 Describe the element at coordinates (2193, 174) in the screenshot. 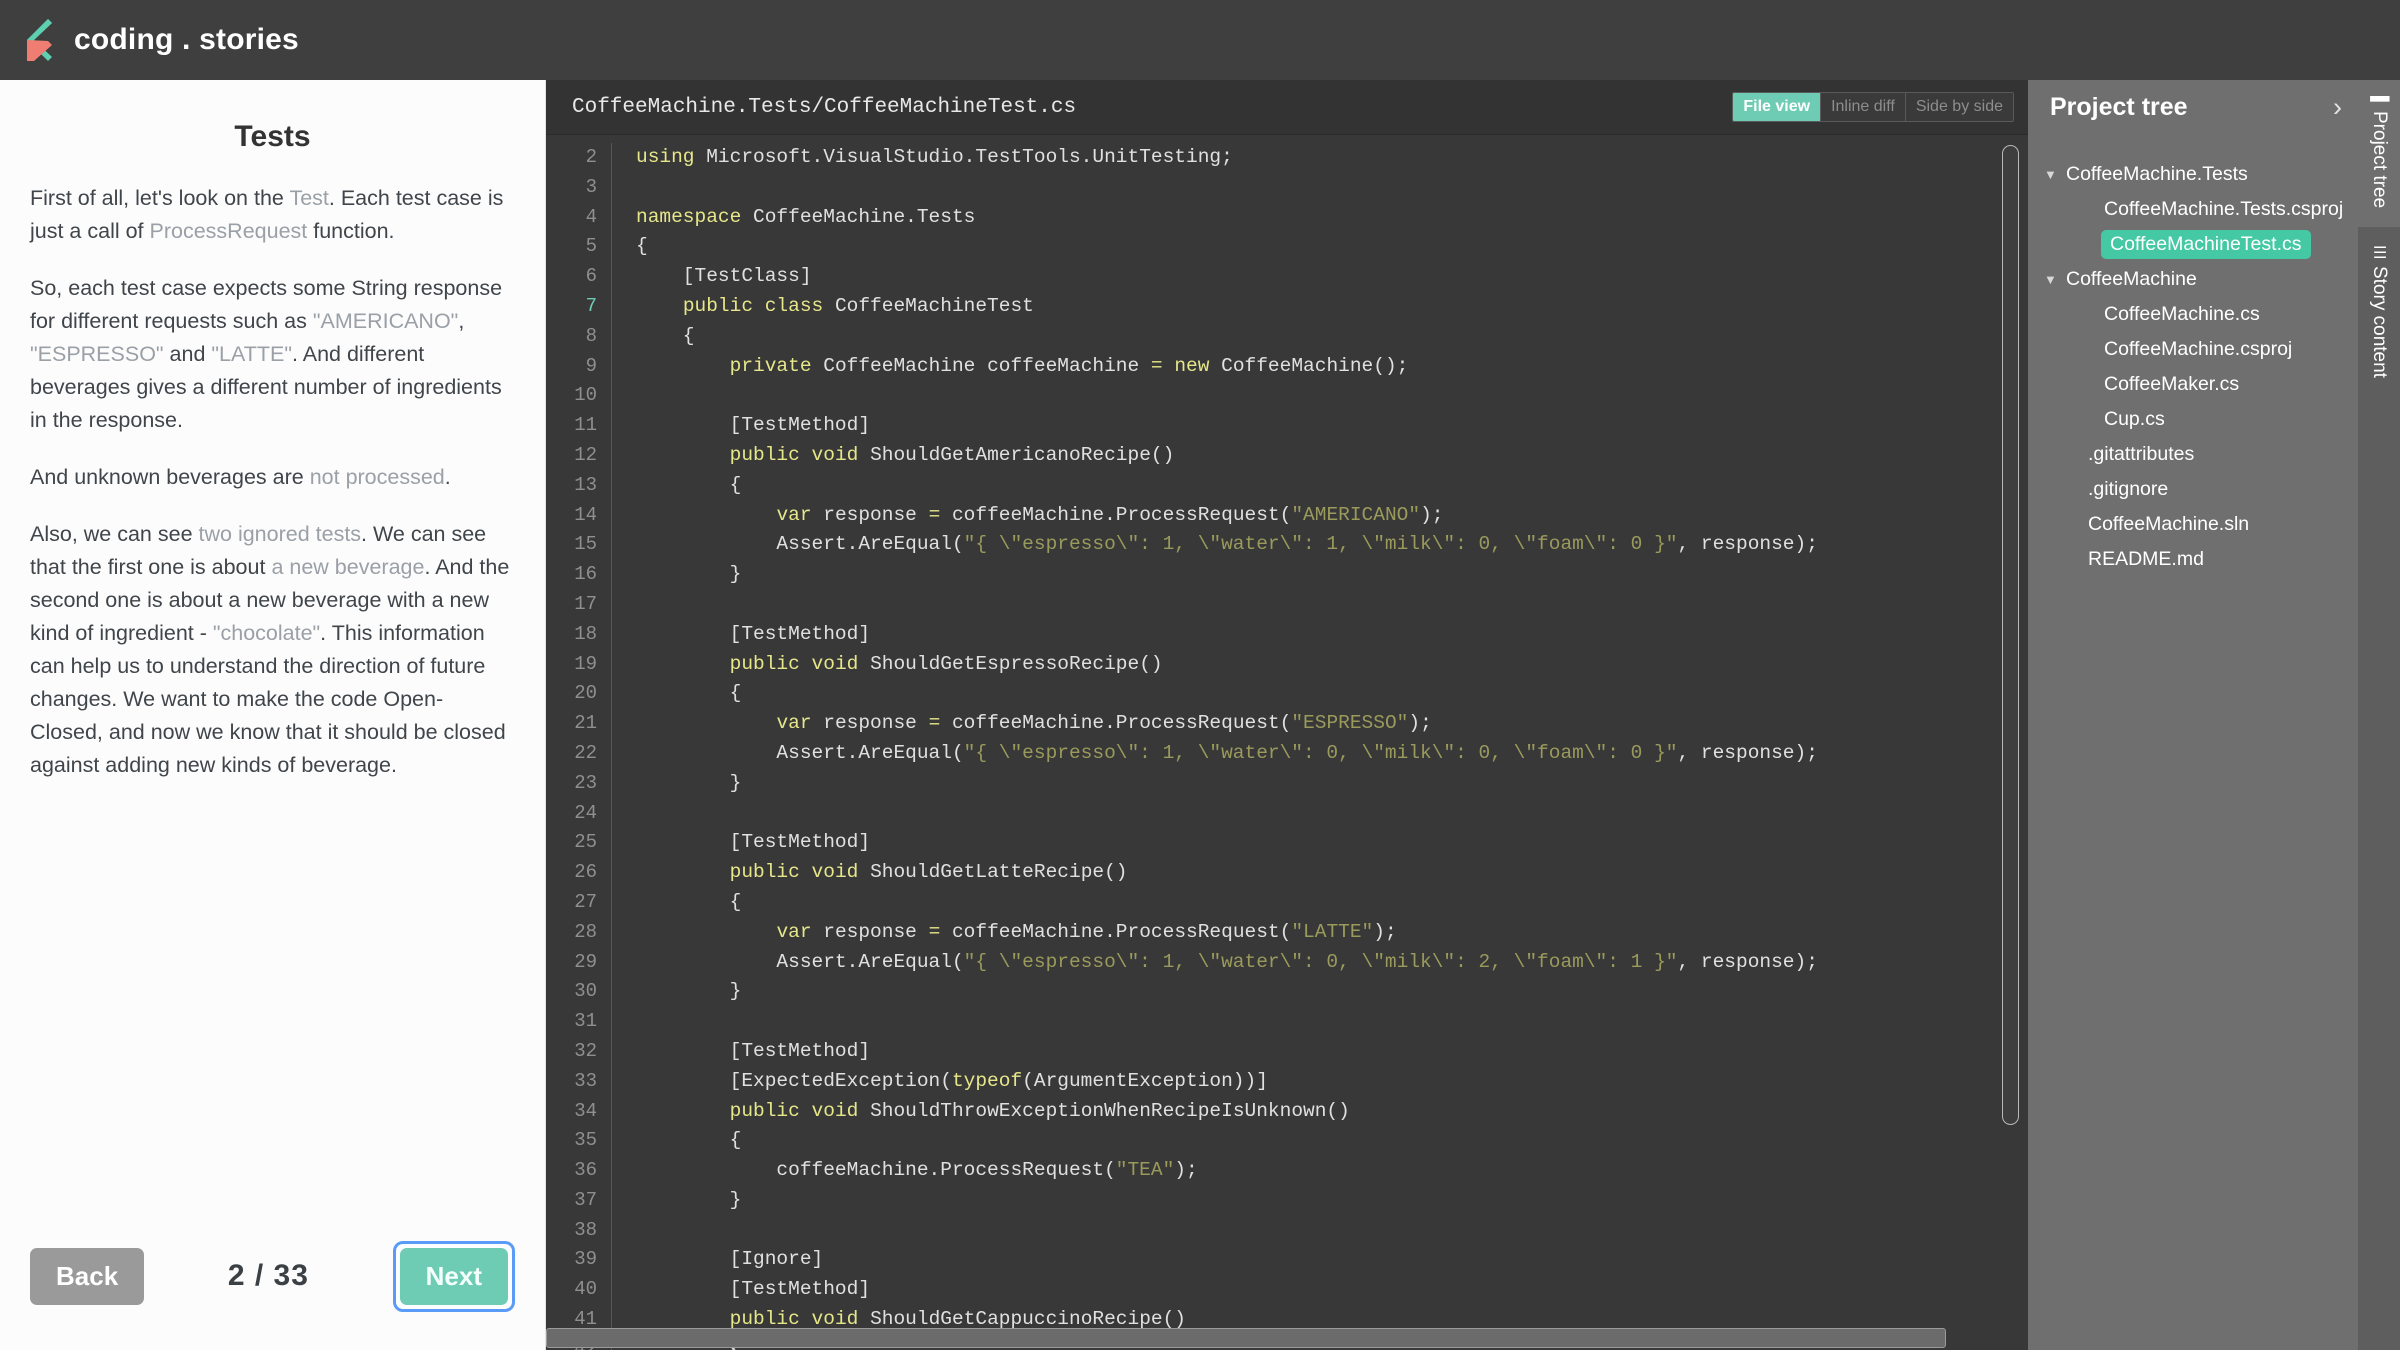

I see `tree-item-coffeemachine-tests: ▼ CoffeeMachine.Tests` at that location.